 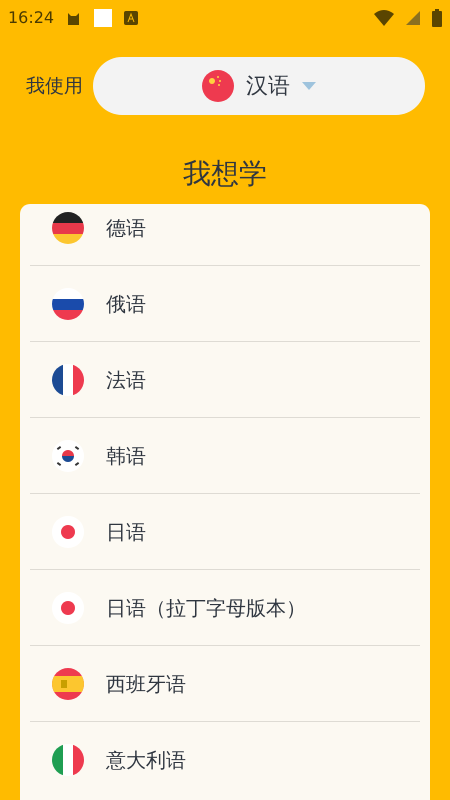 I want to click on language-item: 日语（拉丁字母版本）, so click(x=225, y=608).